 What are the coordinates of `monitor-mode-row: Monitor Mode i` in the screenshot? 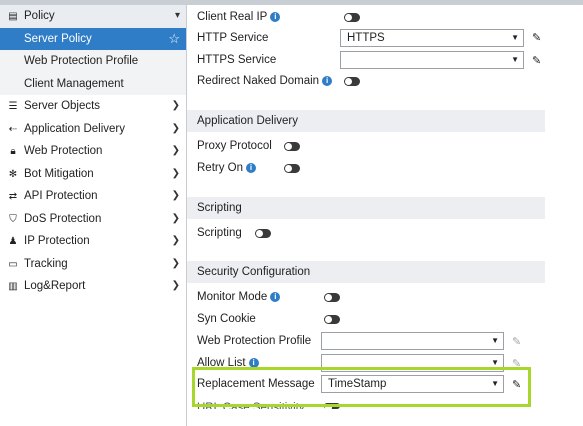 It's located at (239, 297).